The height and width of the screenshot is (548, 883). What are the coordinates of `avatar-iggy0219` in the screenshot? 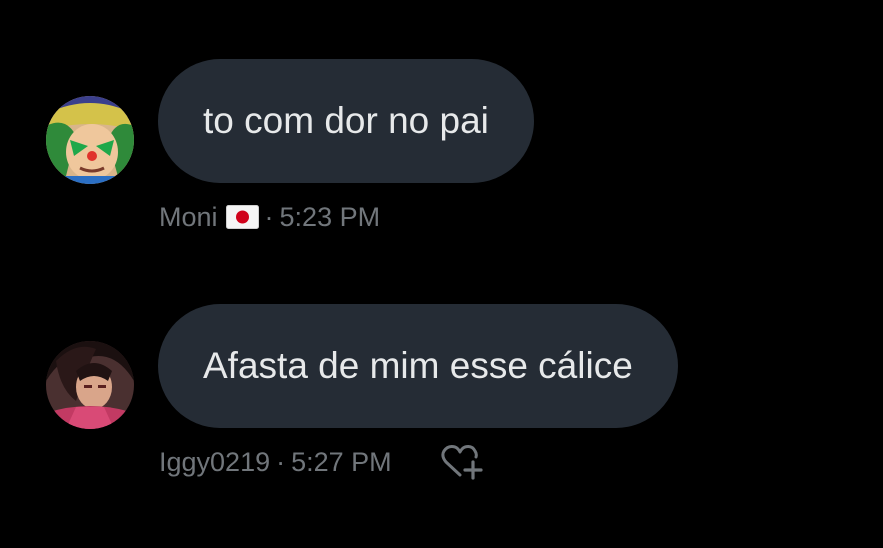 It's located at (90, 385).